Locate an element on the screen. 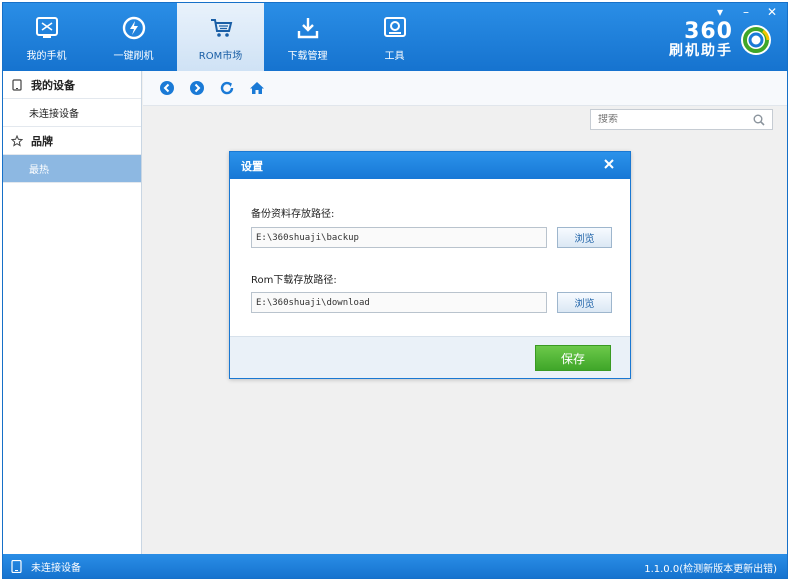 The image size is (790, 581). logo-number: 360 is located at coordinates (708, 31).